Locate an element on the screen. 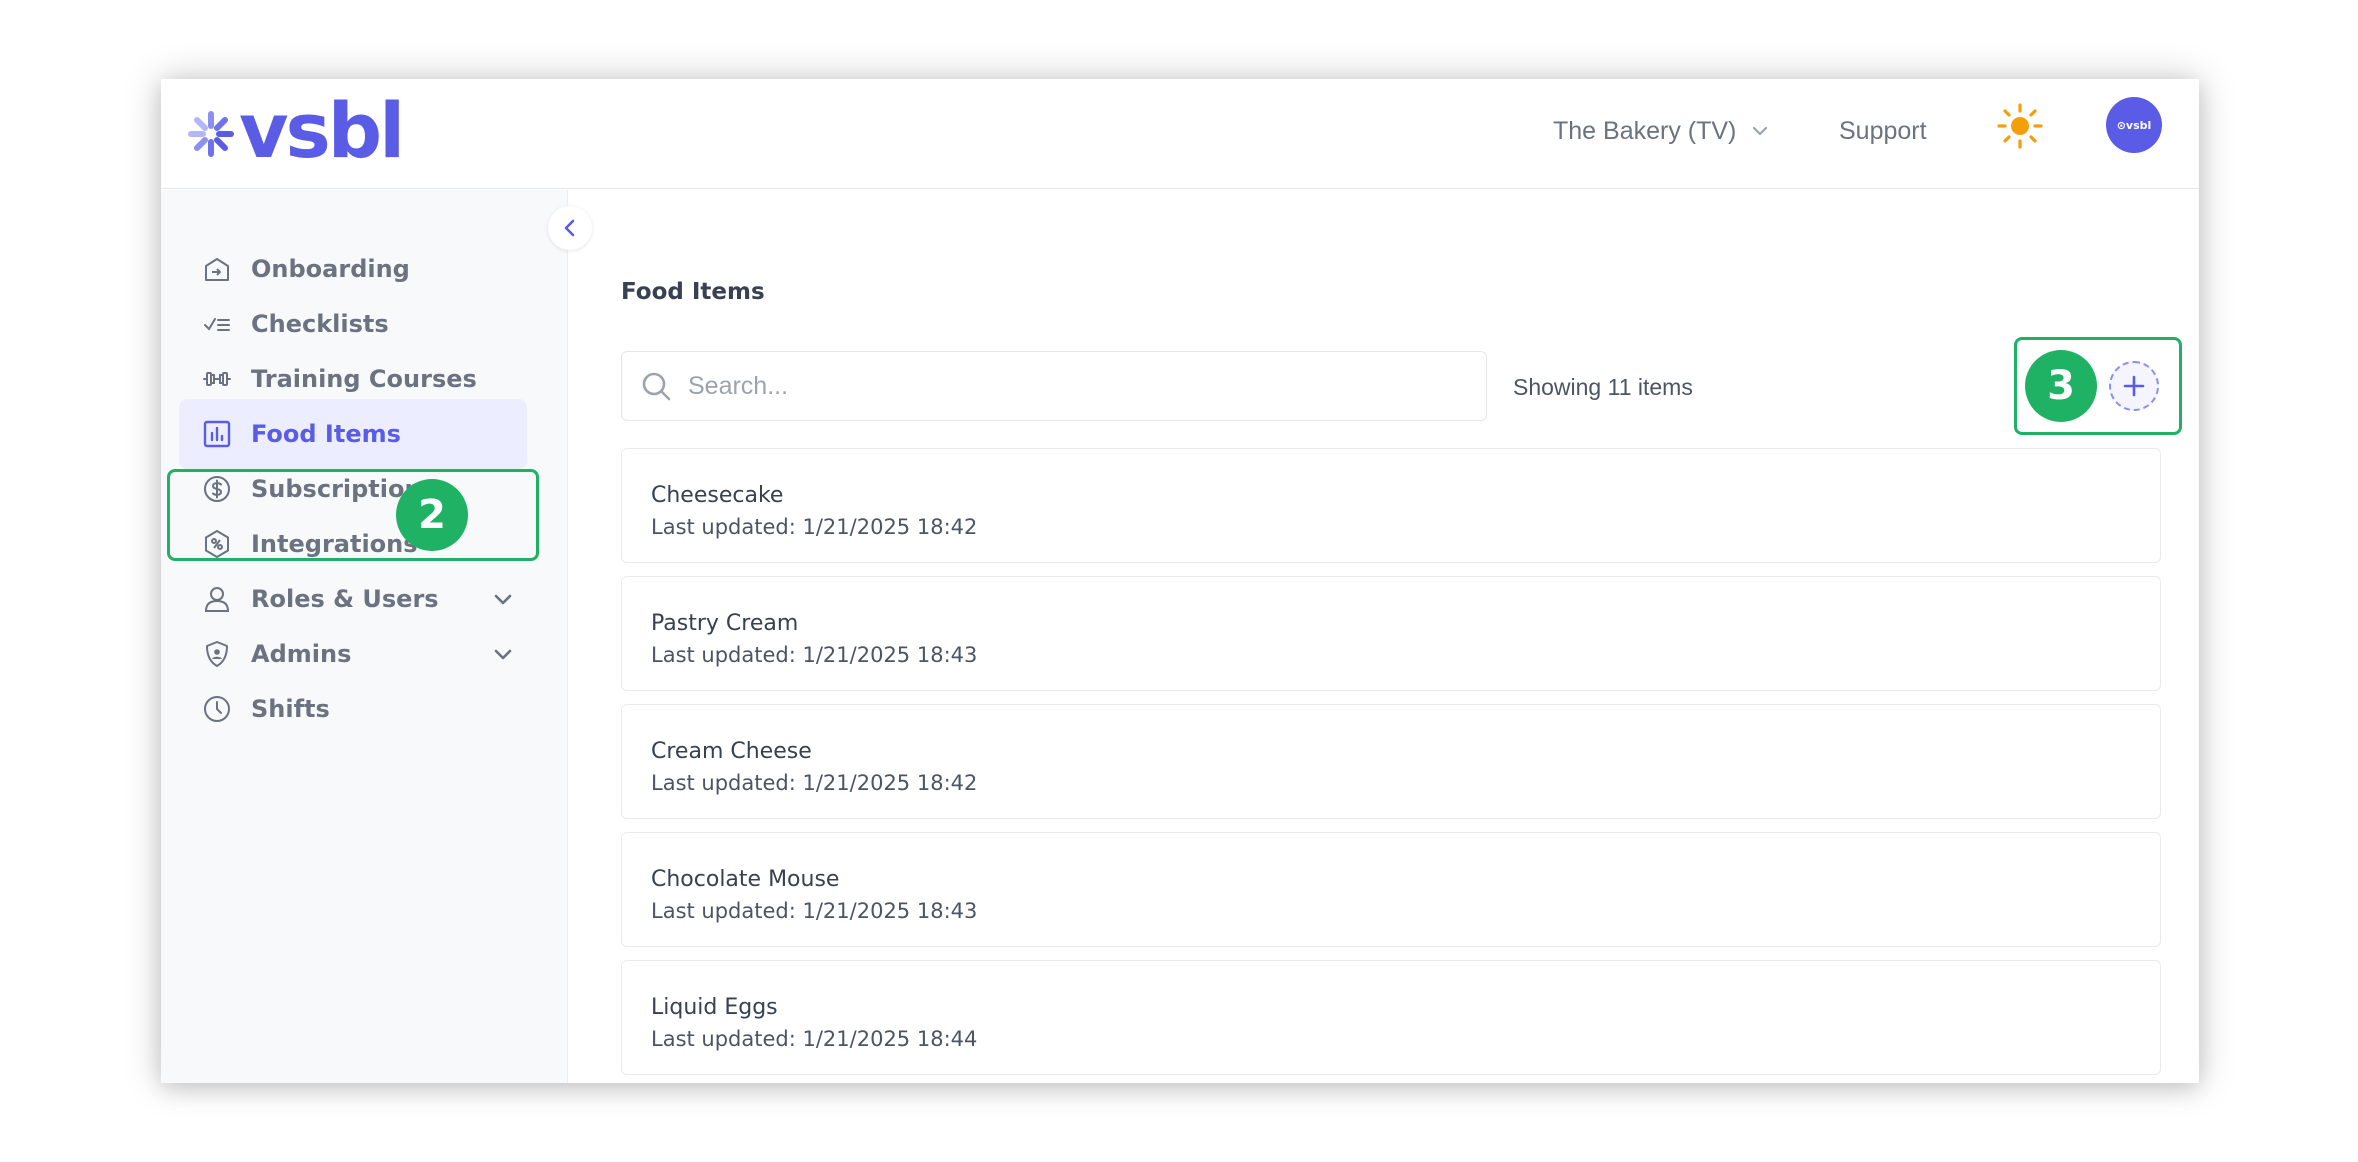 This screenshot has height=1162, width=2358. vsbl-logo: vsbl is located at coordinates (296, 132).